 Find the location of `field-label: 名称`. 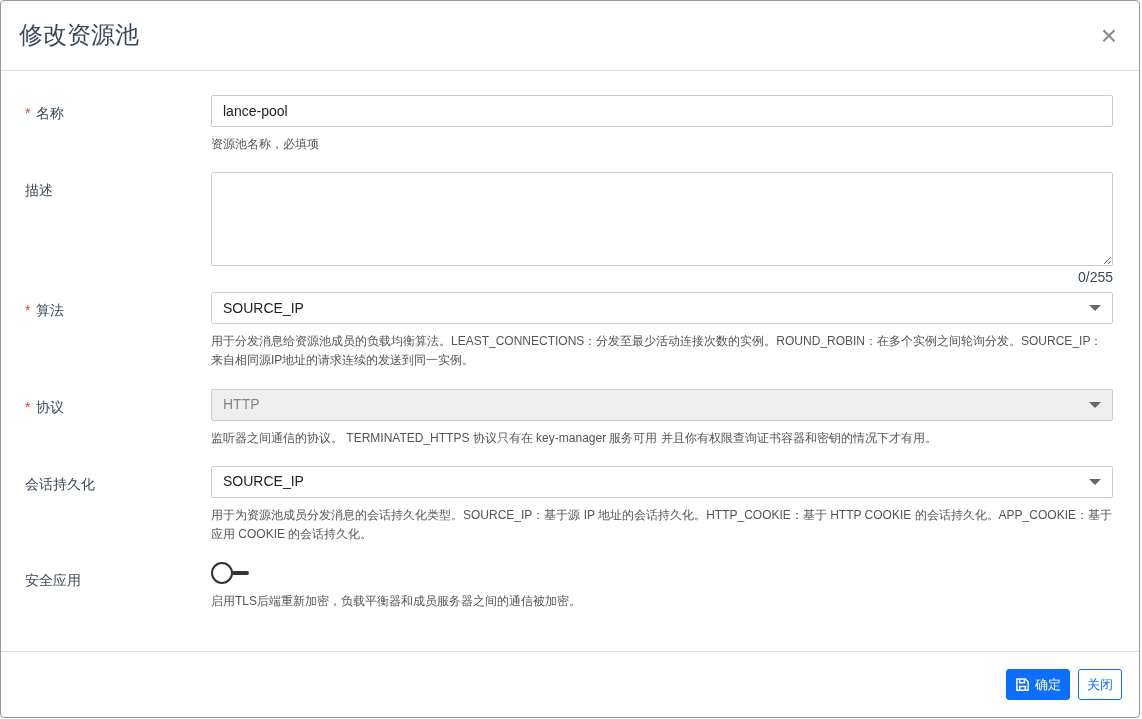

field-label: 名称 is located at coordinates (50, 113).